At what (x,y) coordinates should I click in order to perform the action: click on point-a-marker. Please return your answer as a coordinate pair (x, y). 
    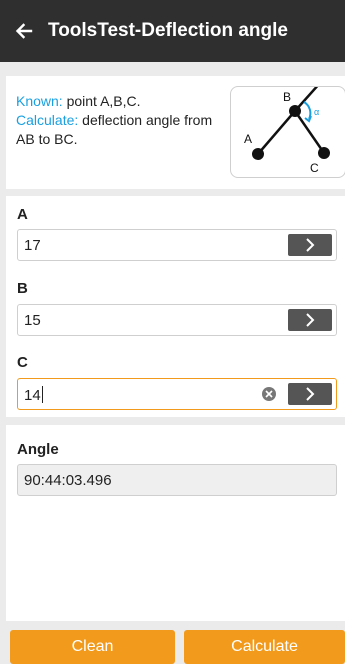
    Looking at the image, I should click on (258, 154).